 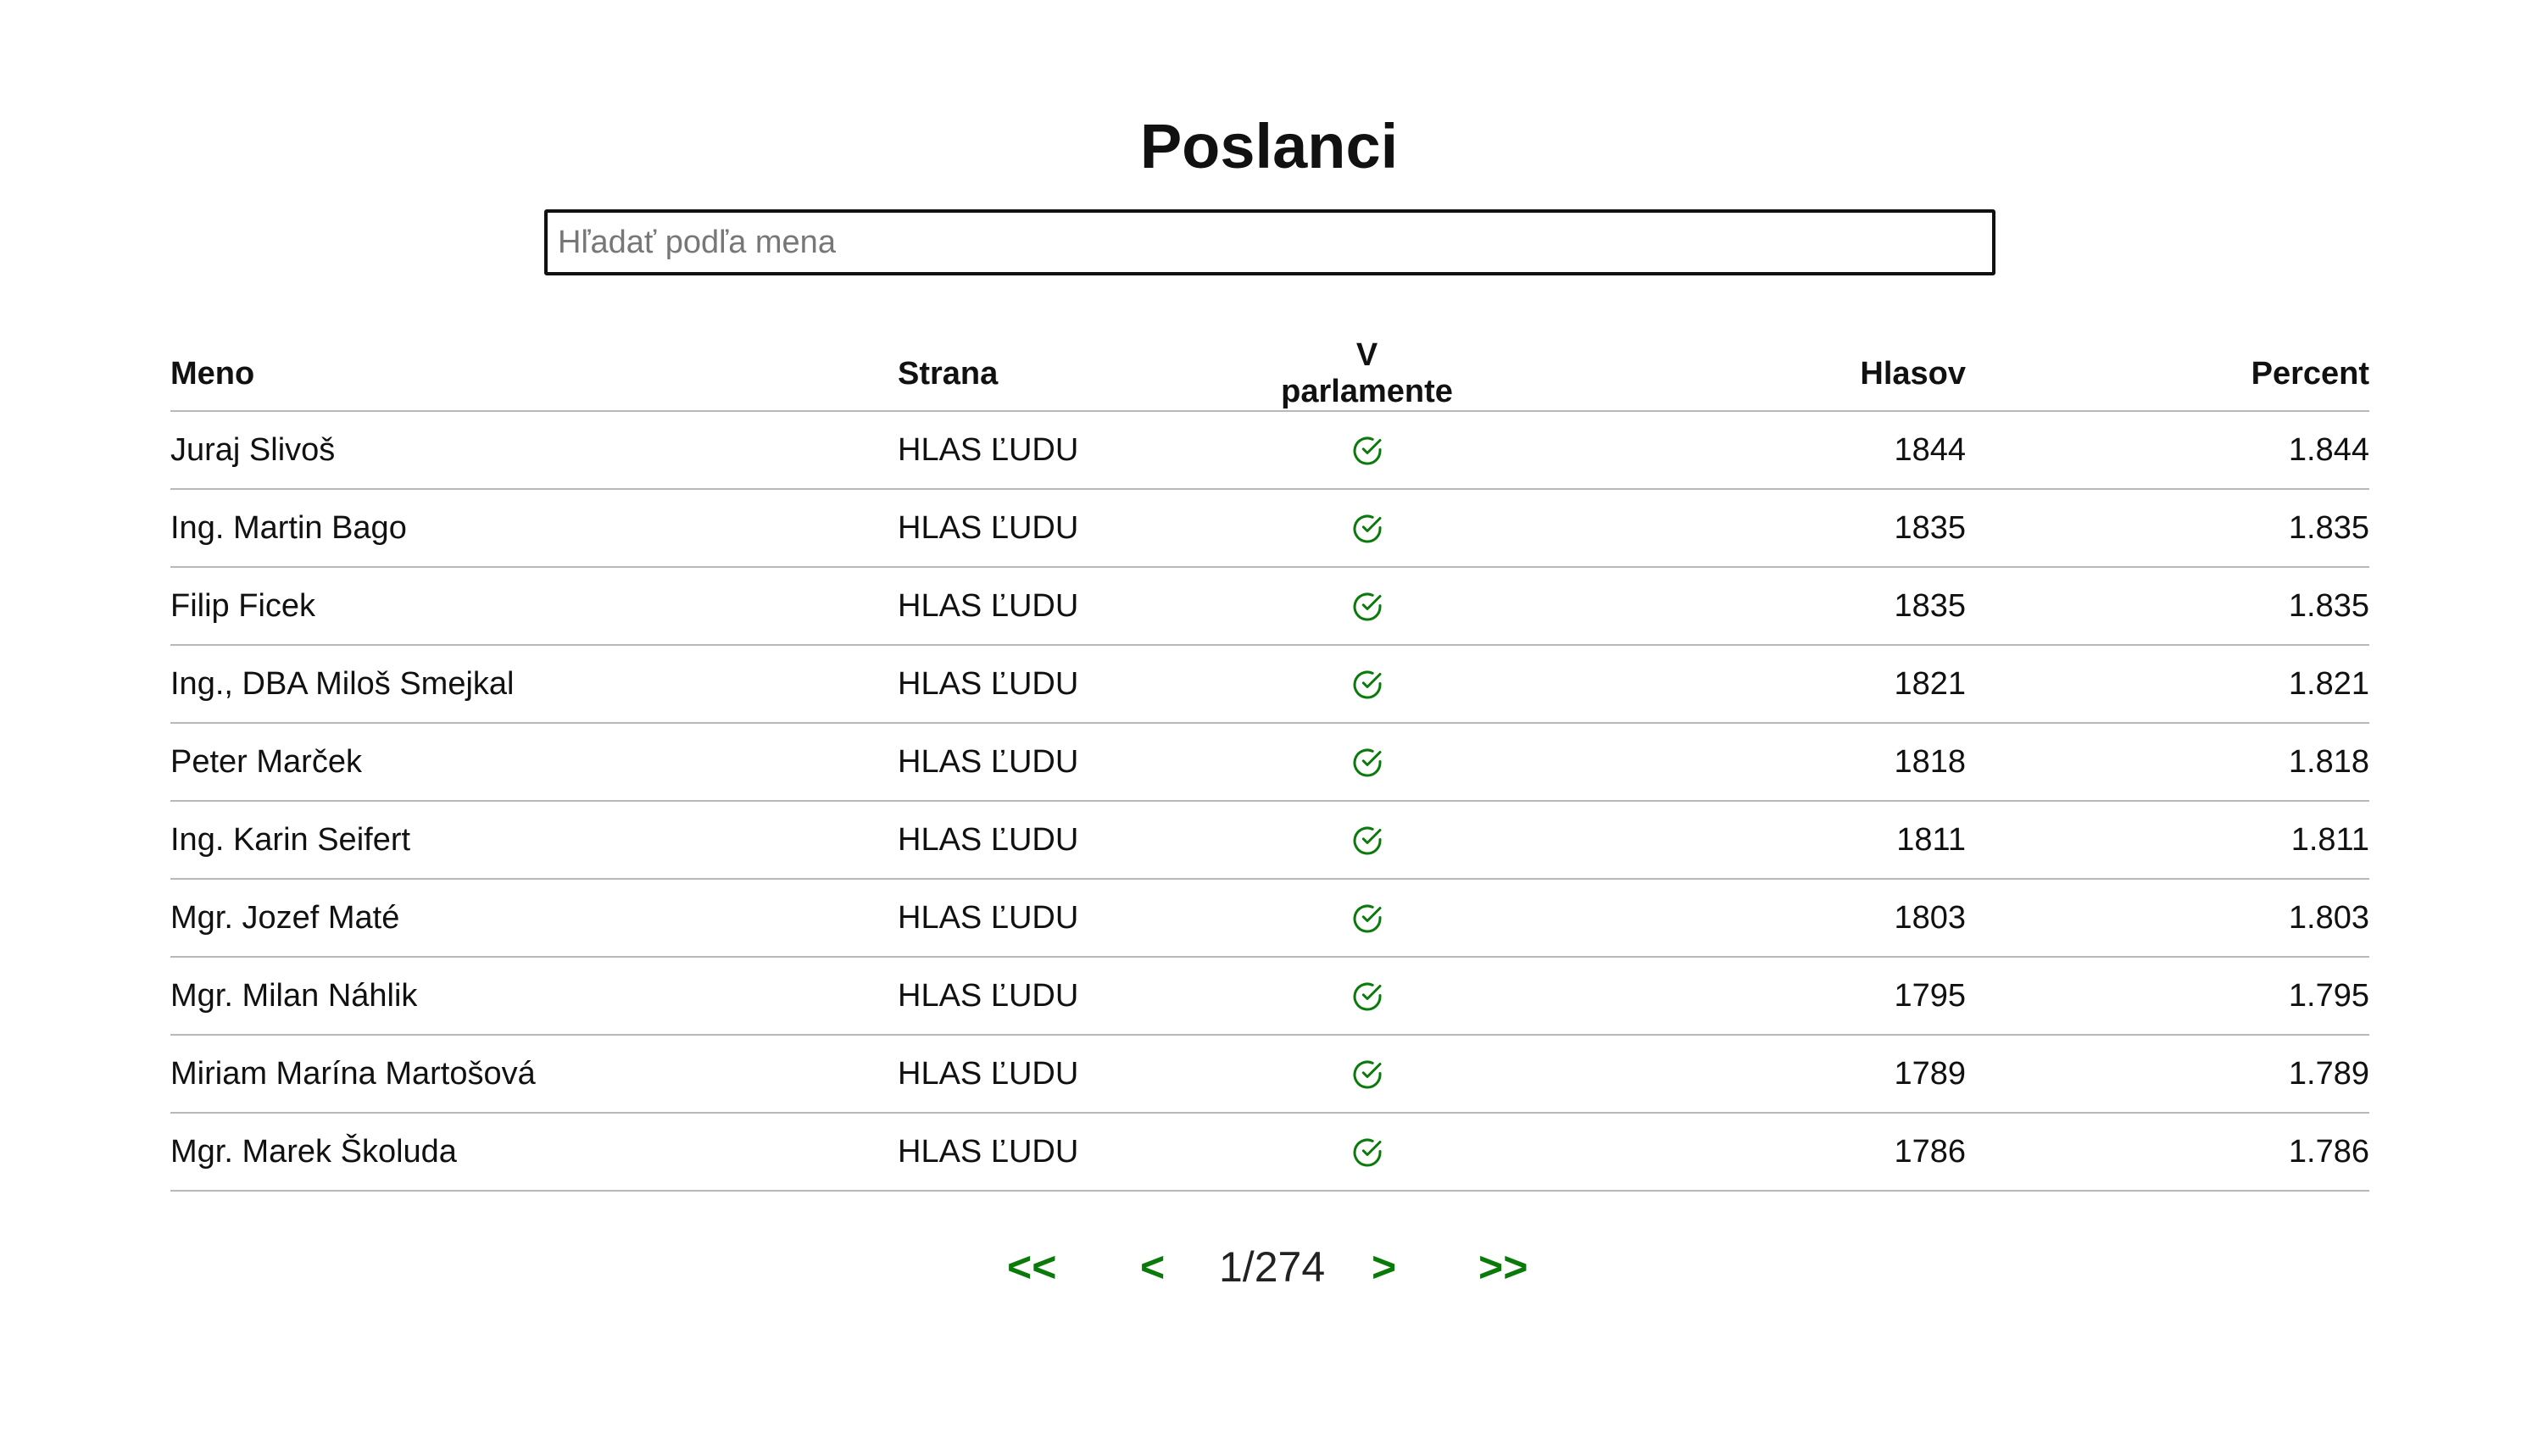 I want to click on table-row: Filip Ficek HLAS ĽUDU 1835 1.835, so click(x=1269, y=607).